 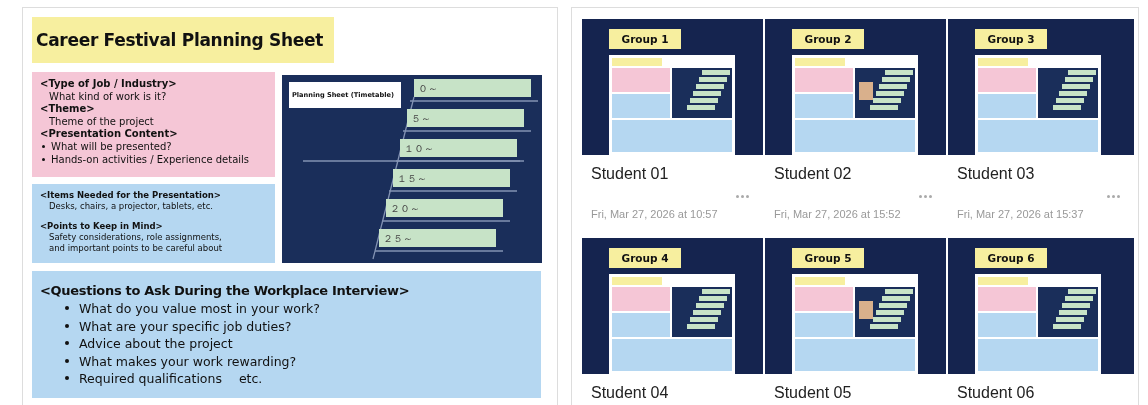 I want to click on question-item: What makes your work rewarding?, so click(x=290, y=361).